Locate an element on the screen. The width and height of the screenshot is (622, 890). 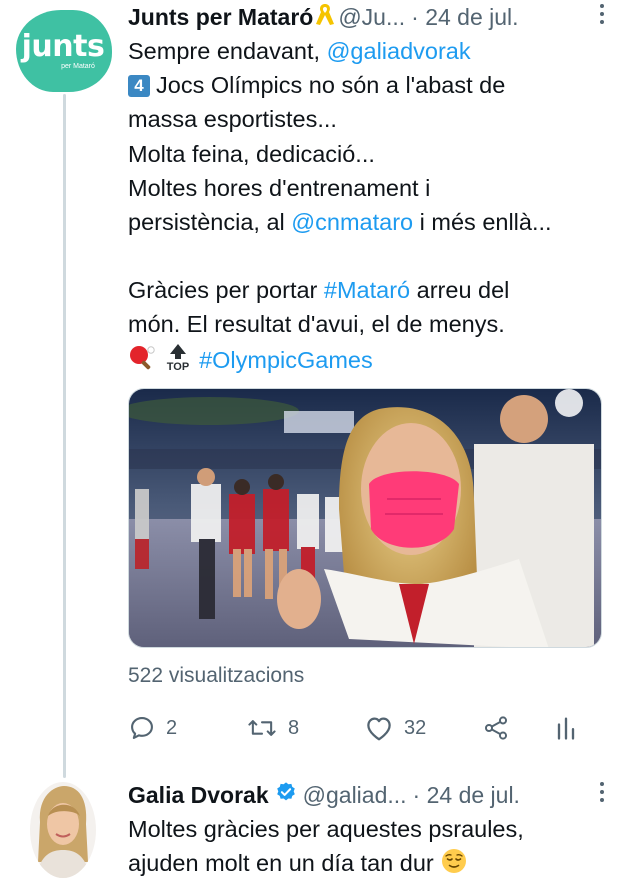
analytics-icon is located at coordinates (566, 728).